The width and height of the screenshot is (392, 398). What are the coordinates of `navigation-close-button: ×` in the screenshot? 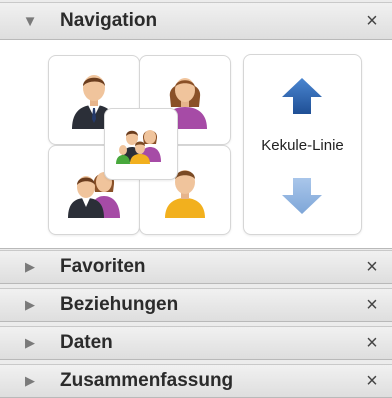 It's located at (372, 21).